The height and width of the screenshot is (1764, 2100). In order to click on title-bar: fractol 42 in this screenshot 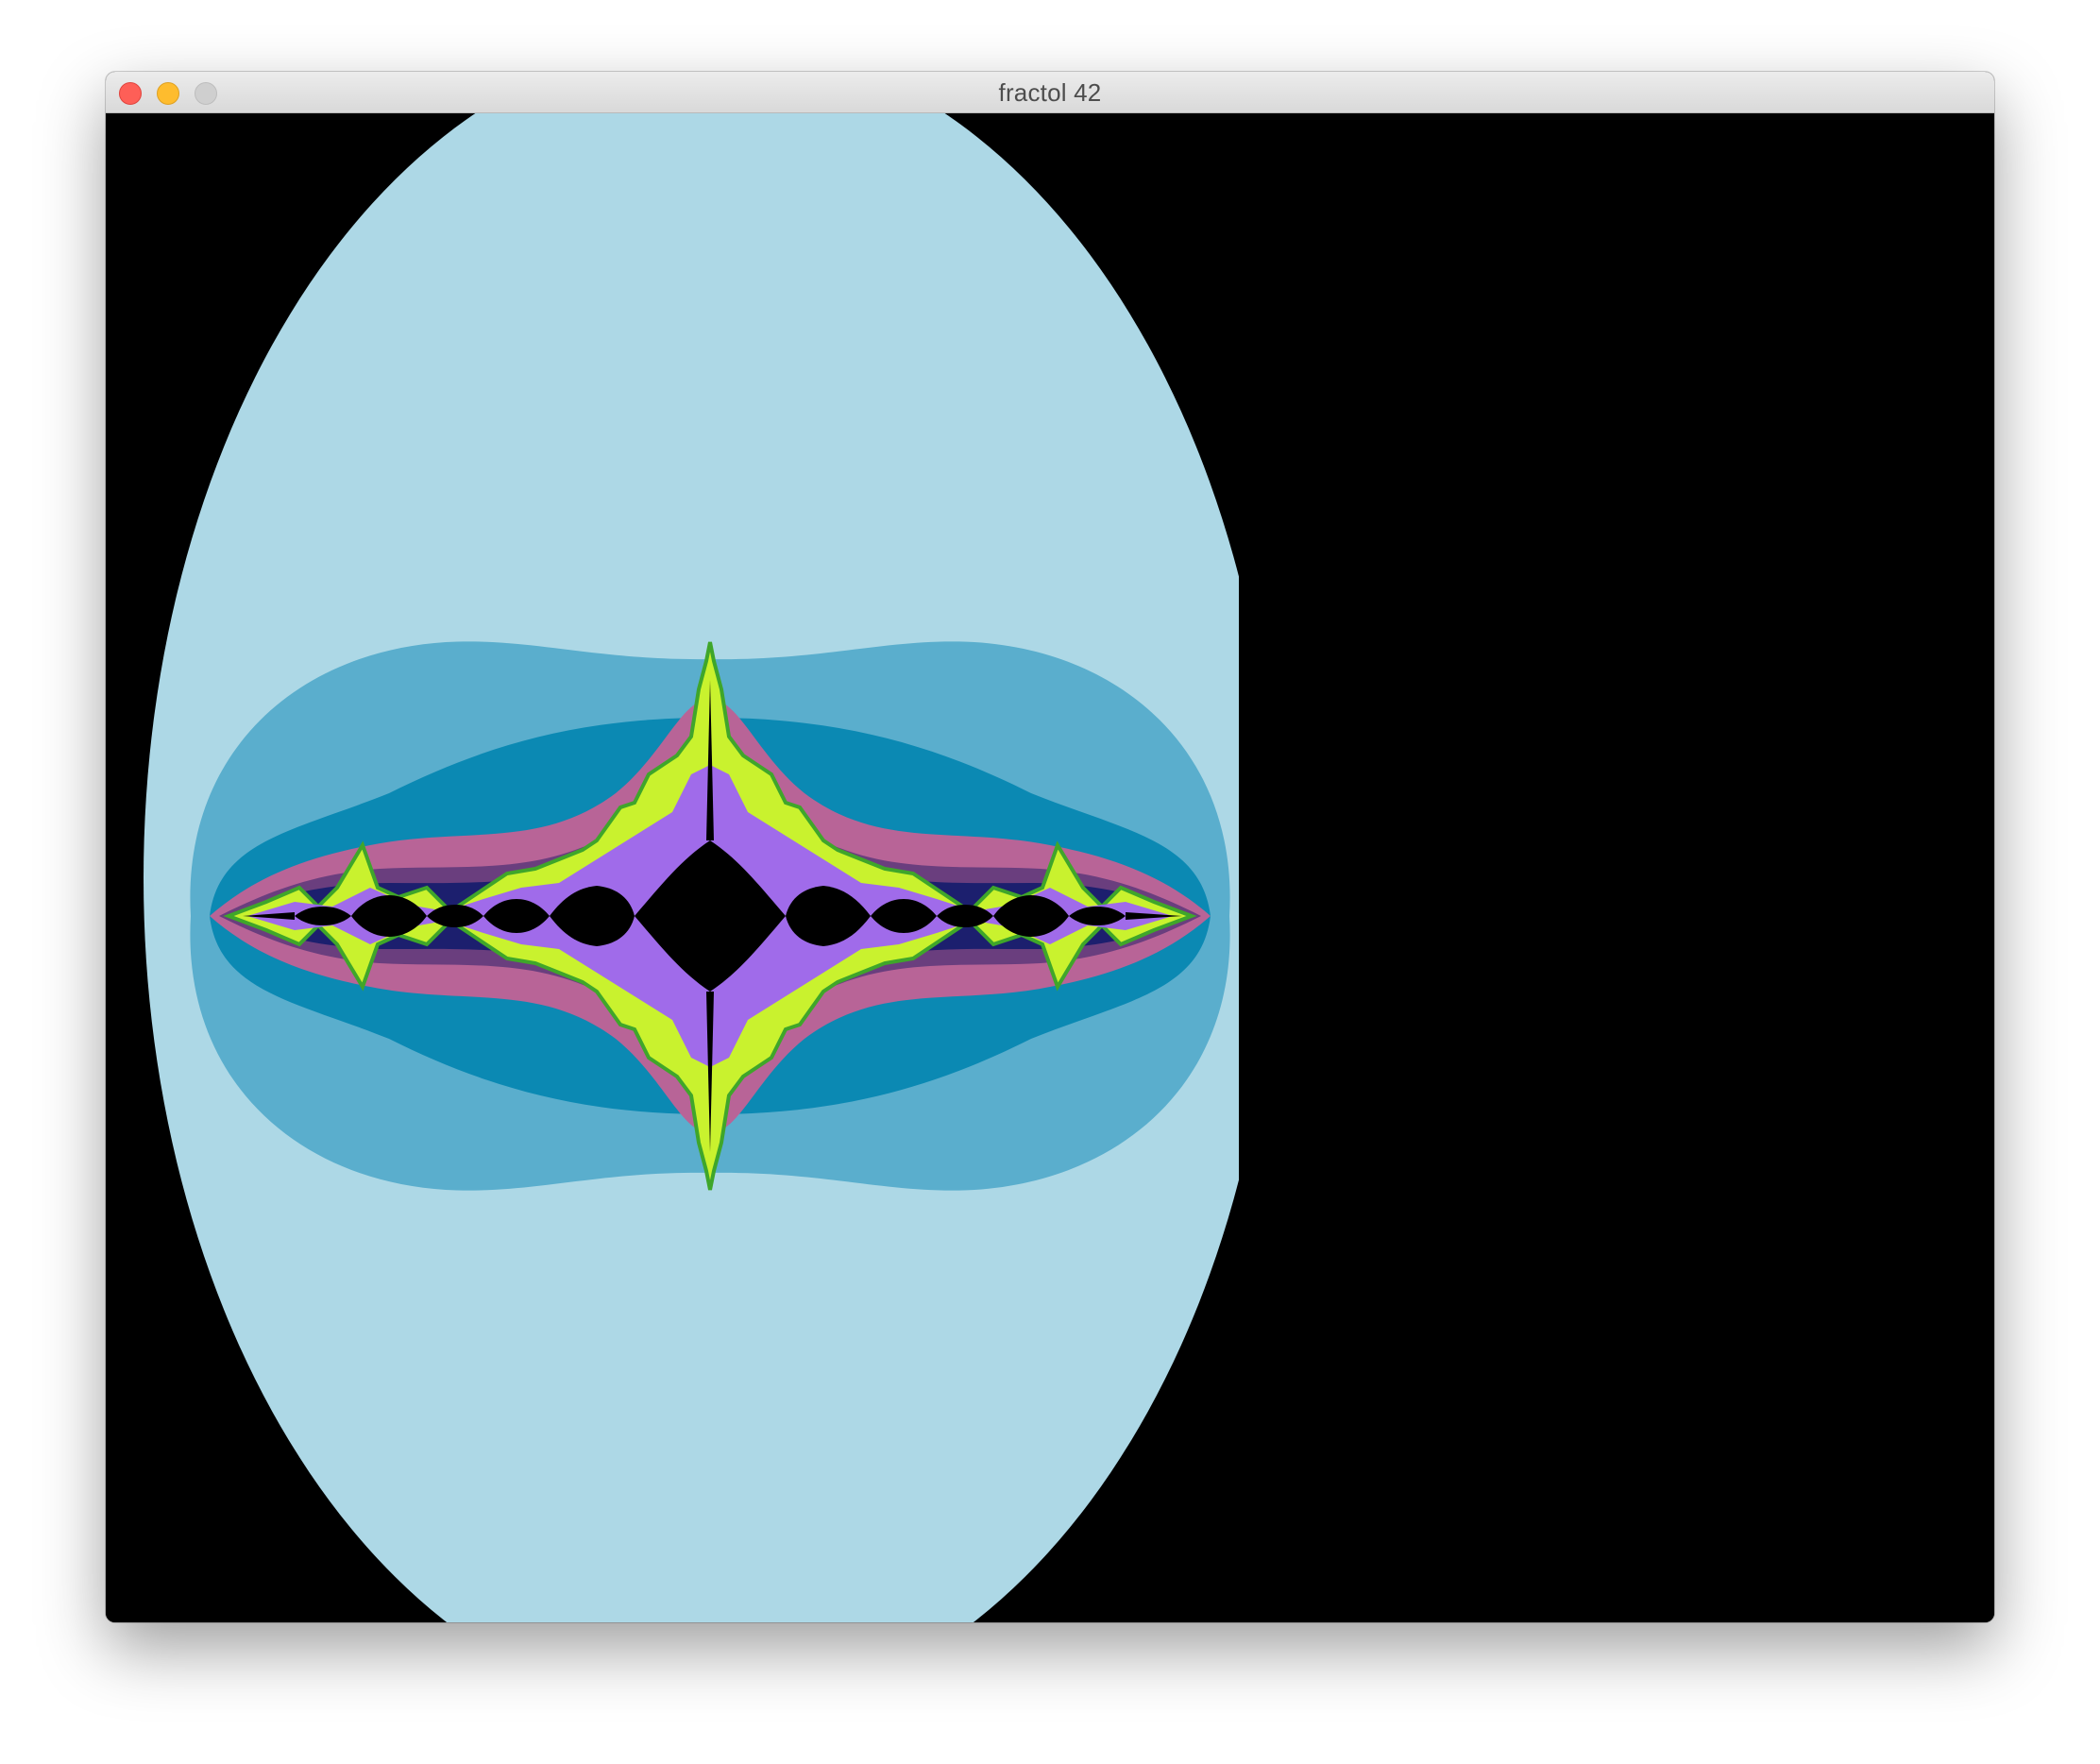, I will do `click(1050, 92)`.